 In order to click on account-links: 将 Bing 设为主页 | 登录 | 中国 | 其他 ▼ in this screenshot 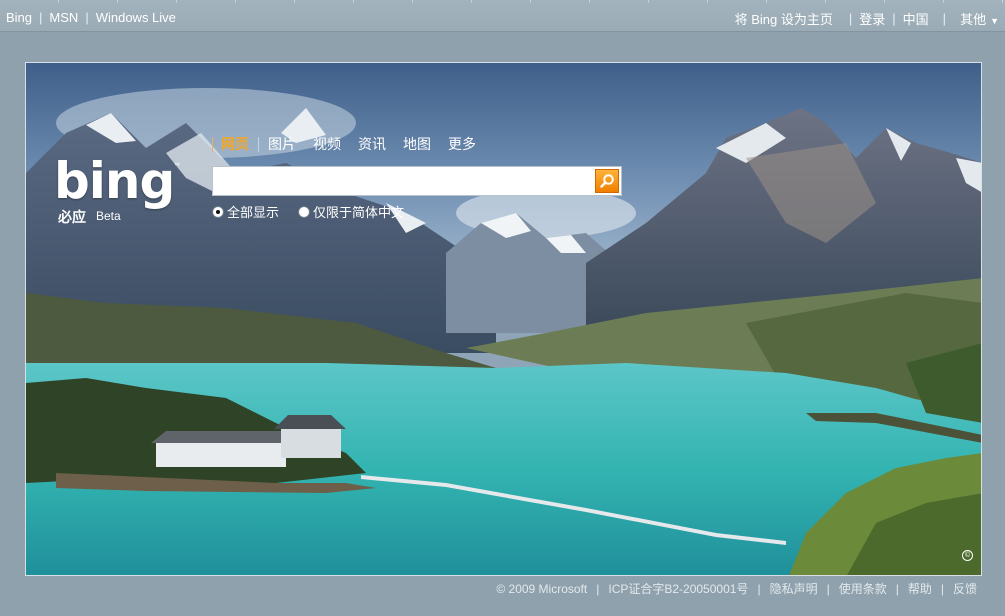, I will do `click(867, 18)`.